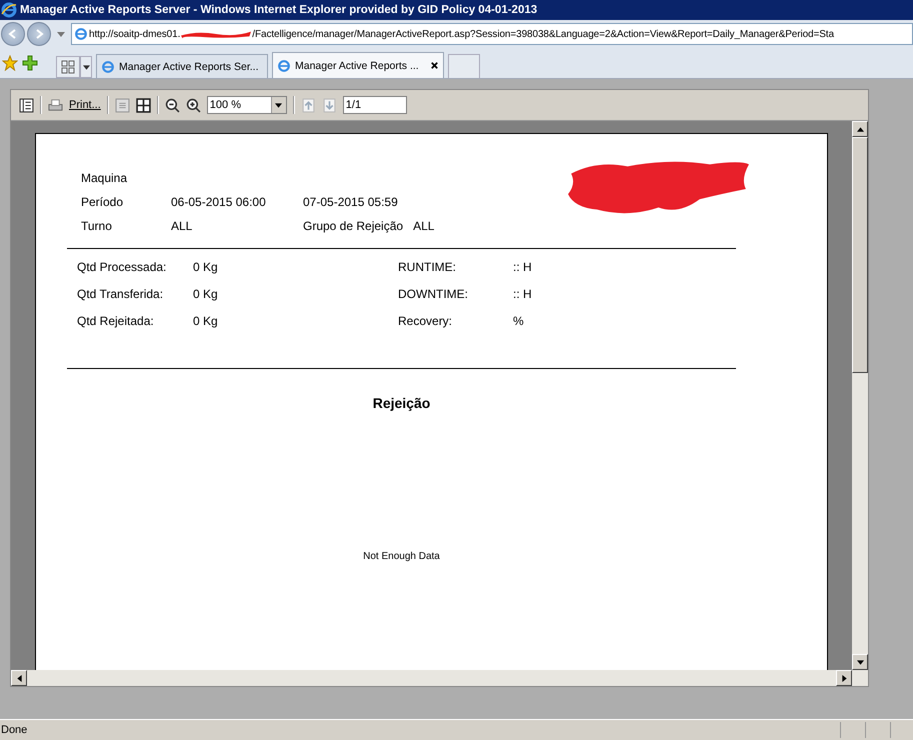  I want to click on page-field: 1/1, so click(374, 105).